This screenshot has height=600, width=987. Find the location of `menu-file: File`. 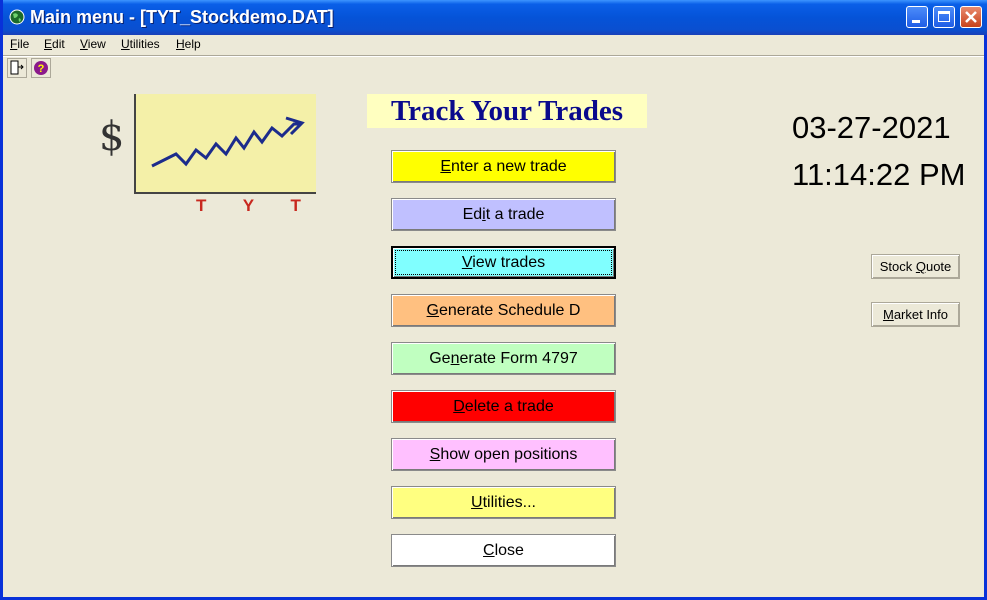

menu-file: File is located at coordinates (19, 44).